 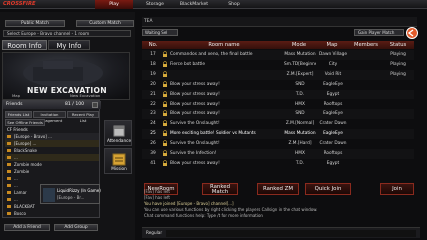 I want to click on room-no-cell: 18, so click(x=153, y=64).